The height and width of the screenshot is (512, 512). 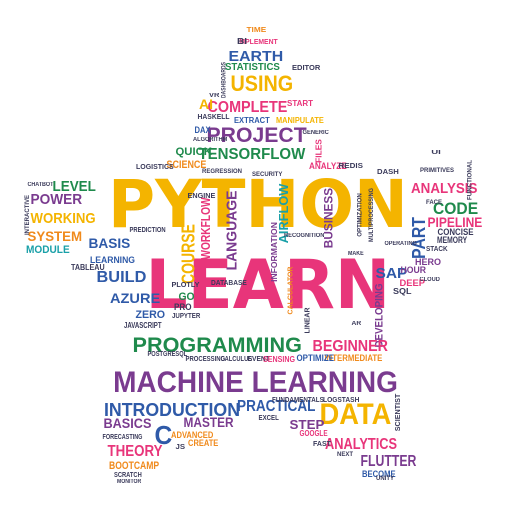 I want to click on word-module: MODULE, so click(x=47, y=249).